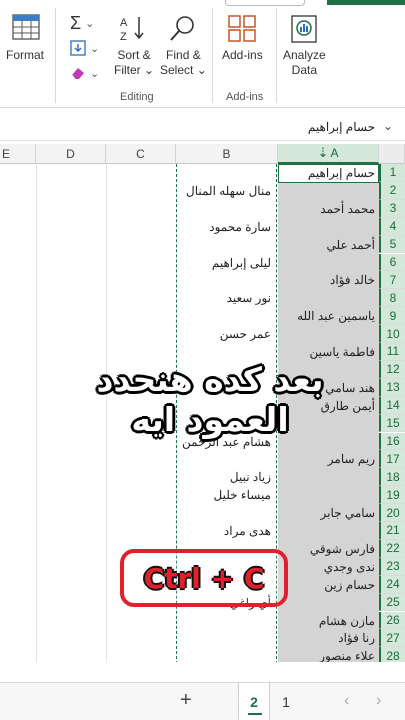  What do you see at coordinates (392, 423) in the screenshot?
I see `row-header-15: 15` at bounding box center [392, 423].